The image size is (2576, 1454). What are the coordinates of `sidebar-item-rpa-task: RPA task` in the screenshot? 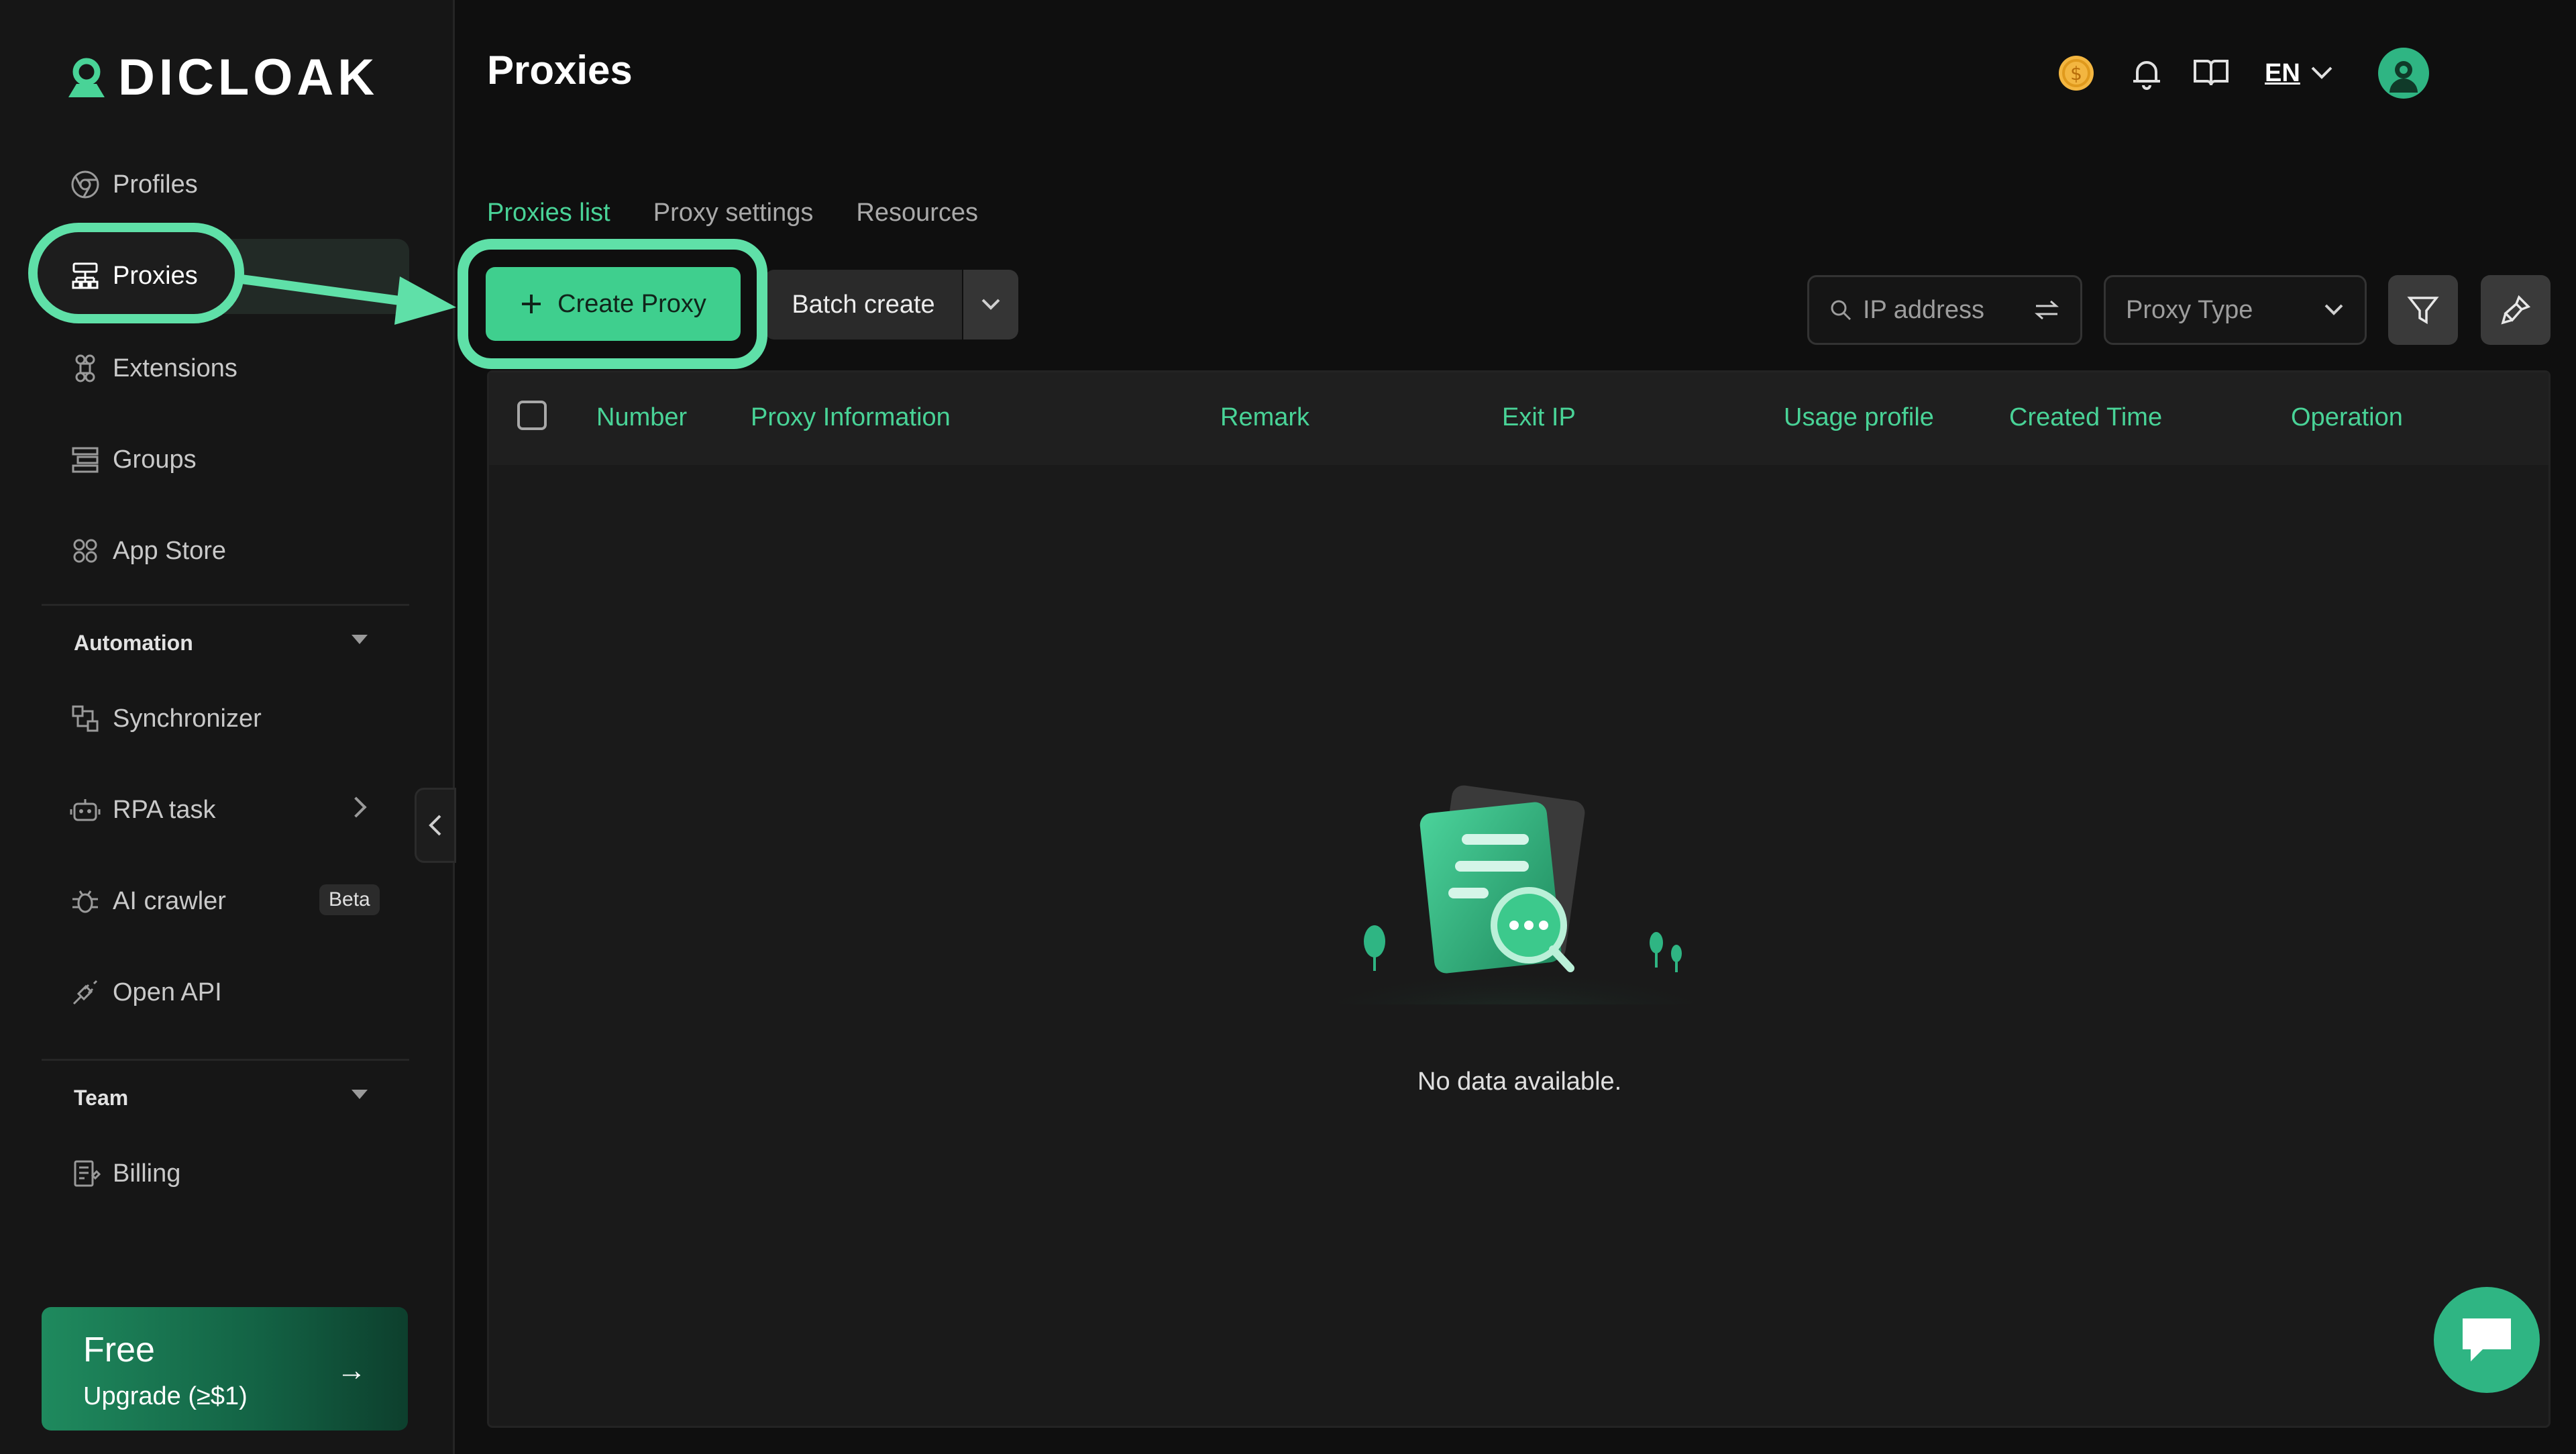 It's located at (142, 810).